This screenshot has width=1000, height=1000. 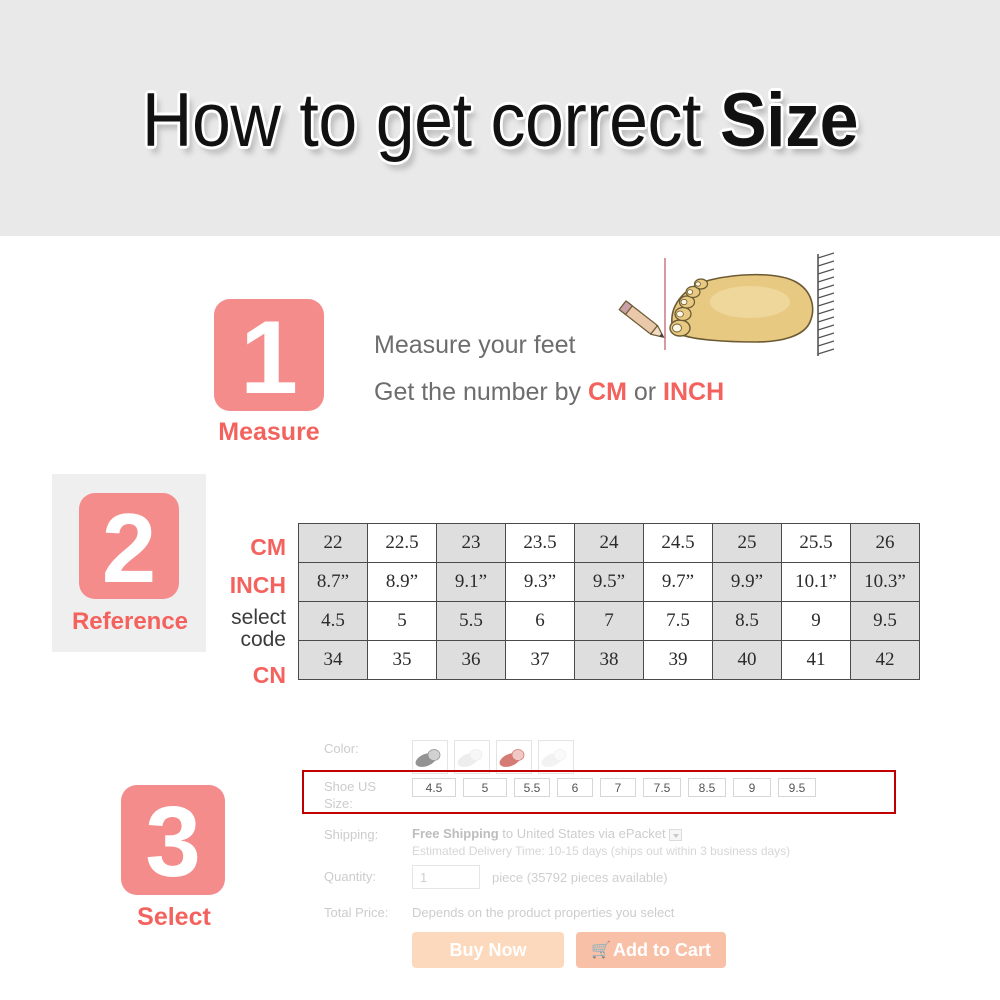 I want to click on table-cell: 34, so click(x=333, y=660).